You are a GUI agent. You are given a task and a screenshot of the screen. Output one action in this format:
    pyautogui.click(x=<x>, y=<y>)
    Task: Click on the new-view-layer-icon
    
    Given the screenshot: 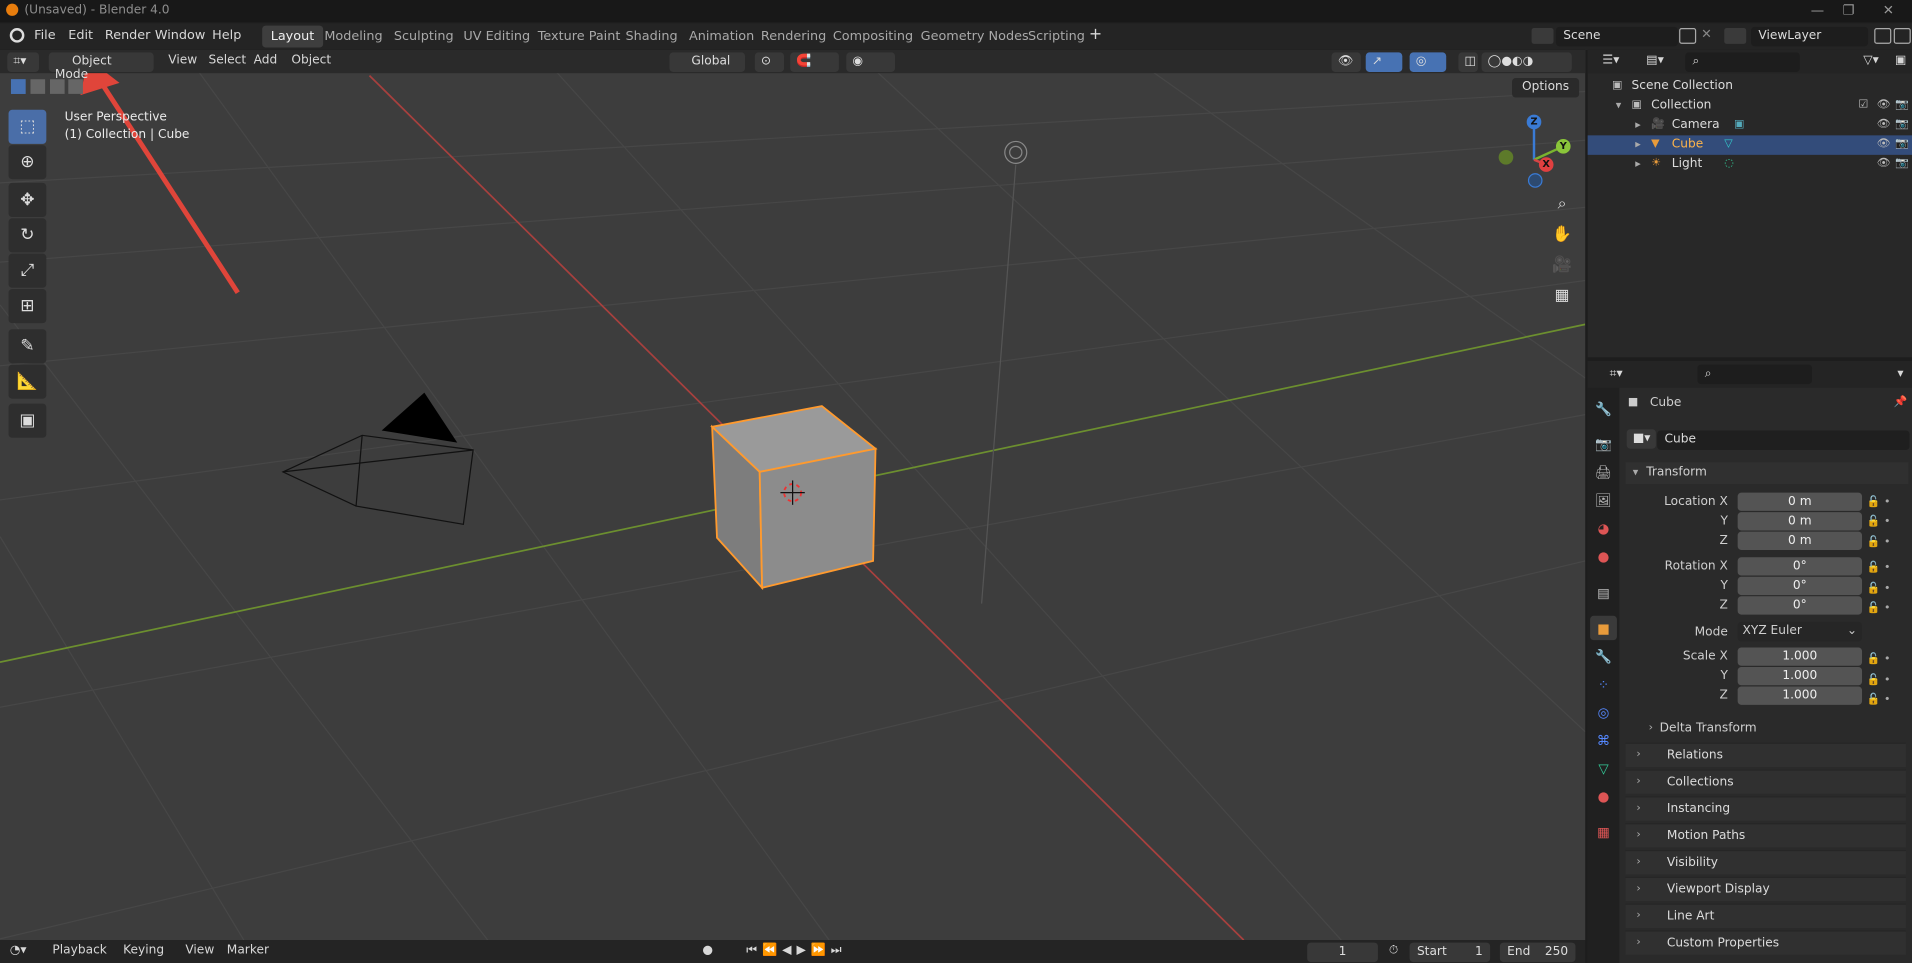 What is the action you would take?
    pyautogui.click(x=1883, y=36)
    